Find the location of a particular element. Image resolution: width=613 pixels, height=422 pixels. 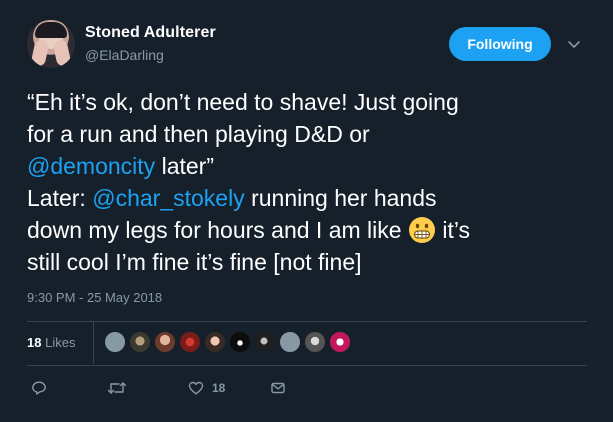

tweet-line: @demoncity later” is located at coordinates (312, 166).